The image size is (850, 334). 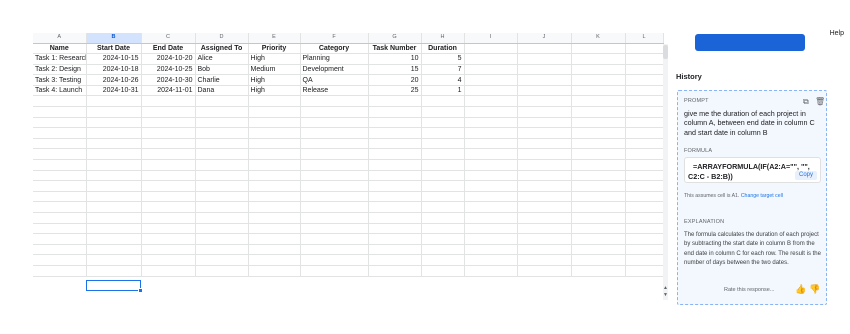 What do you see at coordinates (443, 70) in the screenshot?
I see `cell: 7` at bounding box center [443, 70].